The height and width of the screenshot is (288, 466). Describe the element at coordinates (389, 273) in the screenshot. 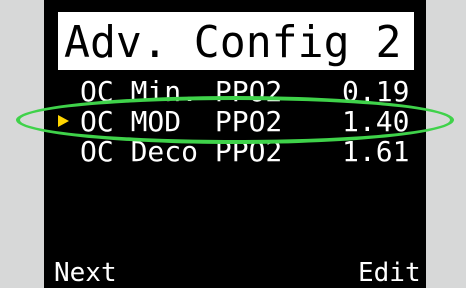

I see `edit-softkey: Edit` at that location.